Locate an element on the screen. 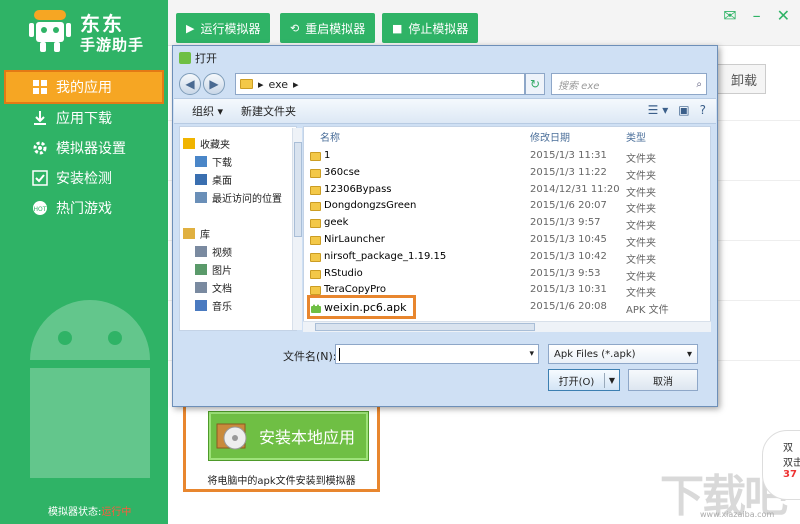 The width and height of the screenshot is (800, 524). install-local-app-panel: 安装本地应用 将电脑中的apk文件安装到模拟器 is located at coordinates (281, 443).